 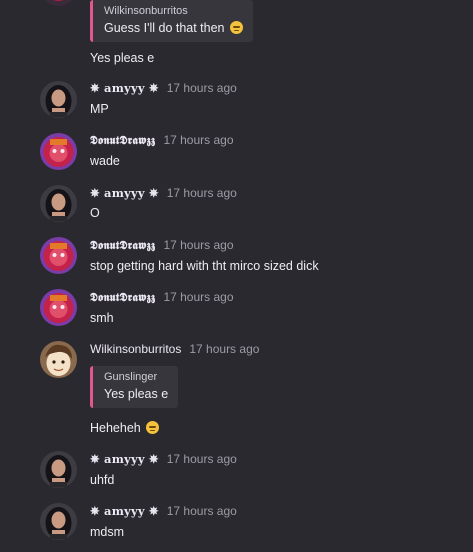 I want to click on message-text: wade, so click(x=105, y=161).